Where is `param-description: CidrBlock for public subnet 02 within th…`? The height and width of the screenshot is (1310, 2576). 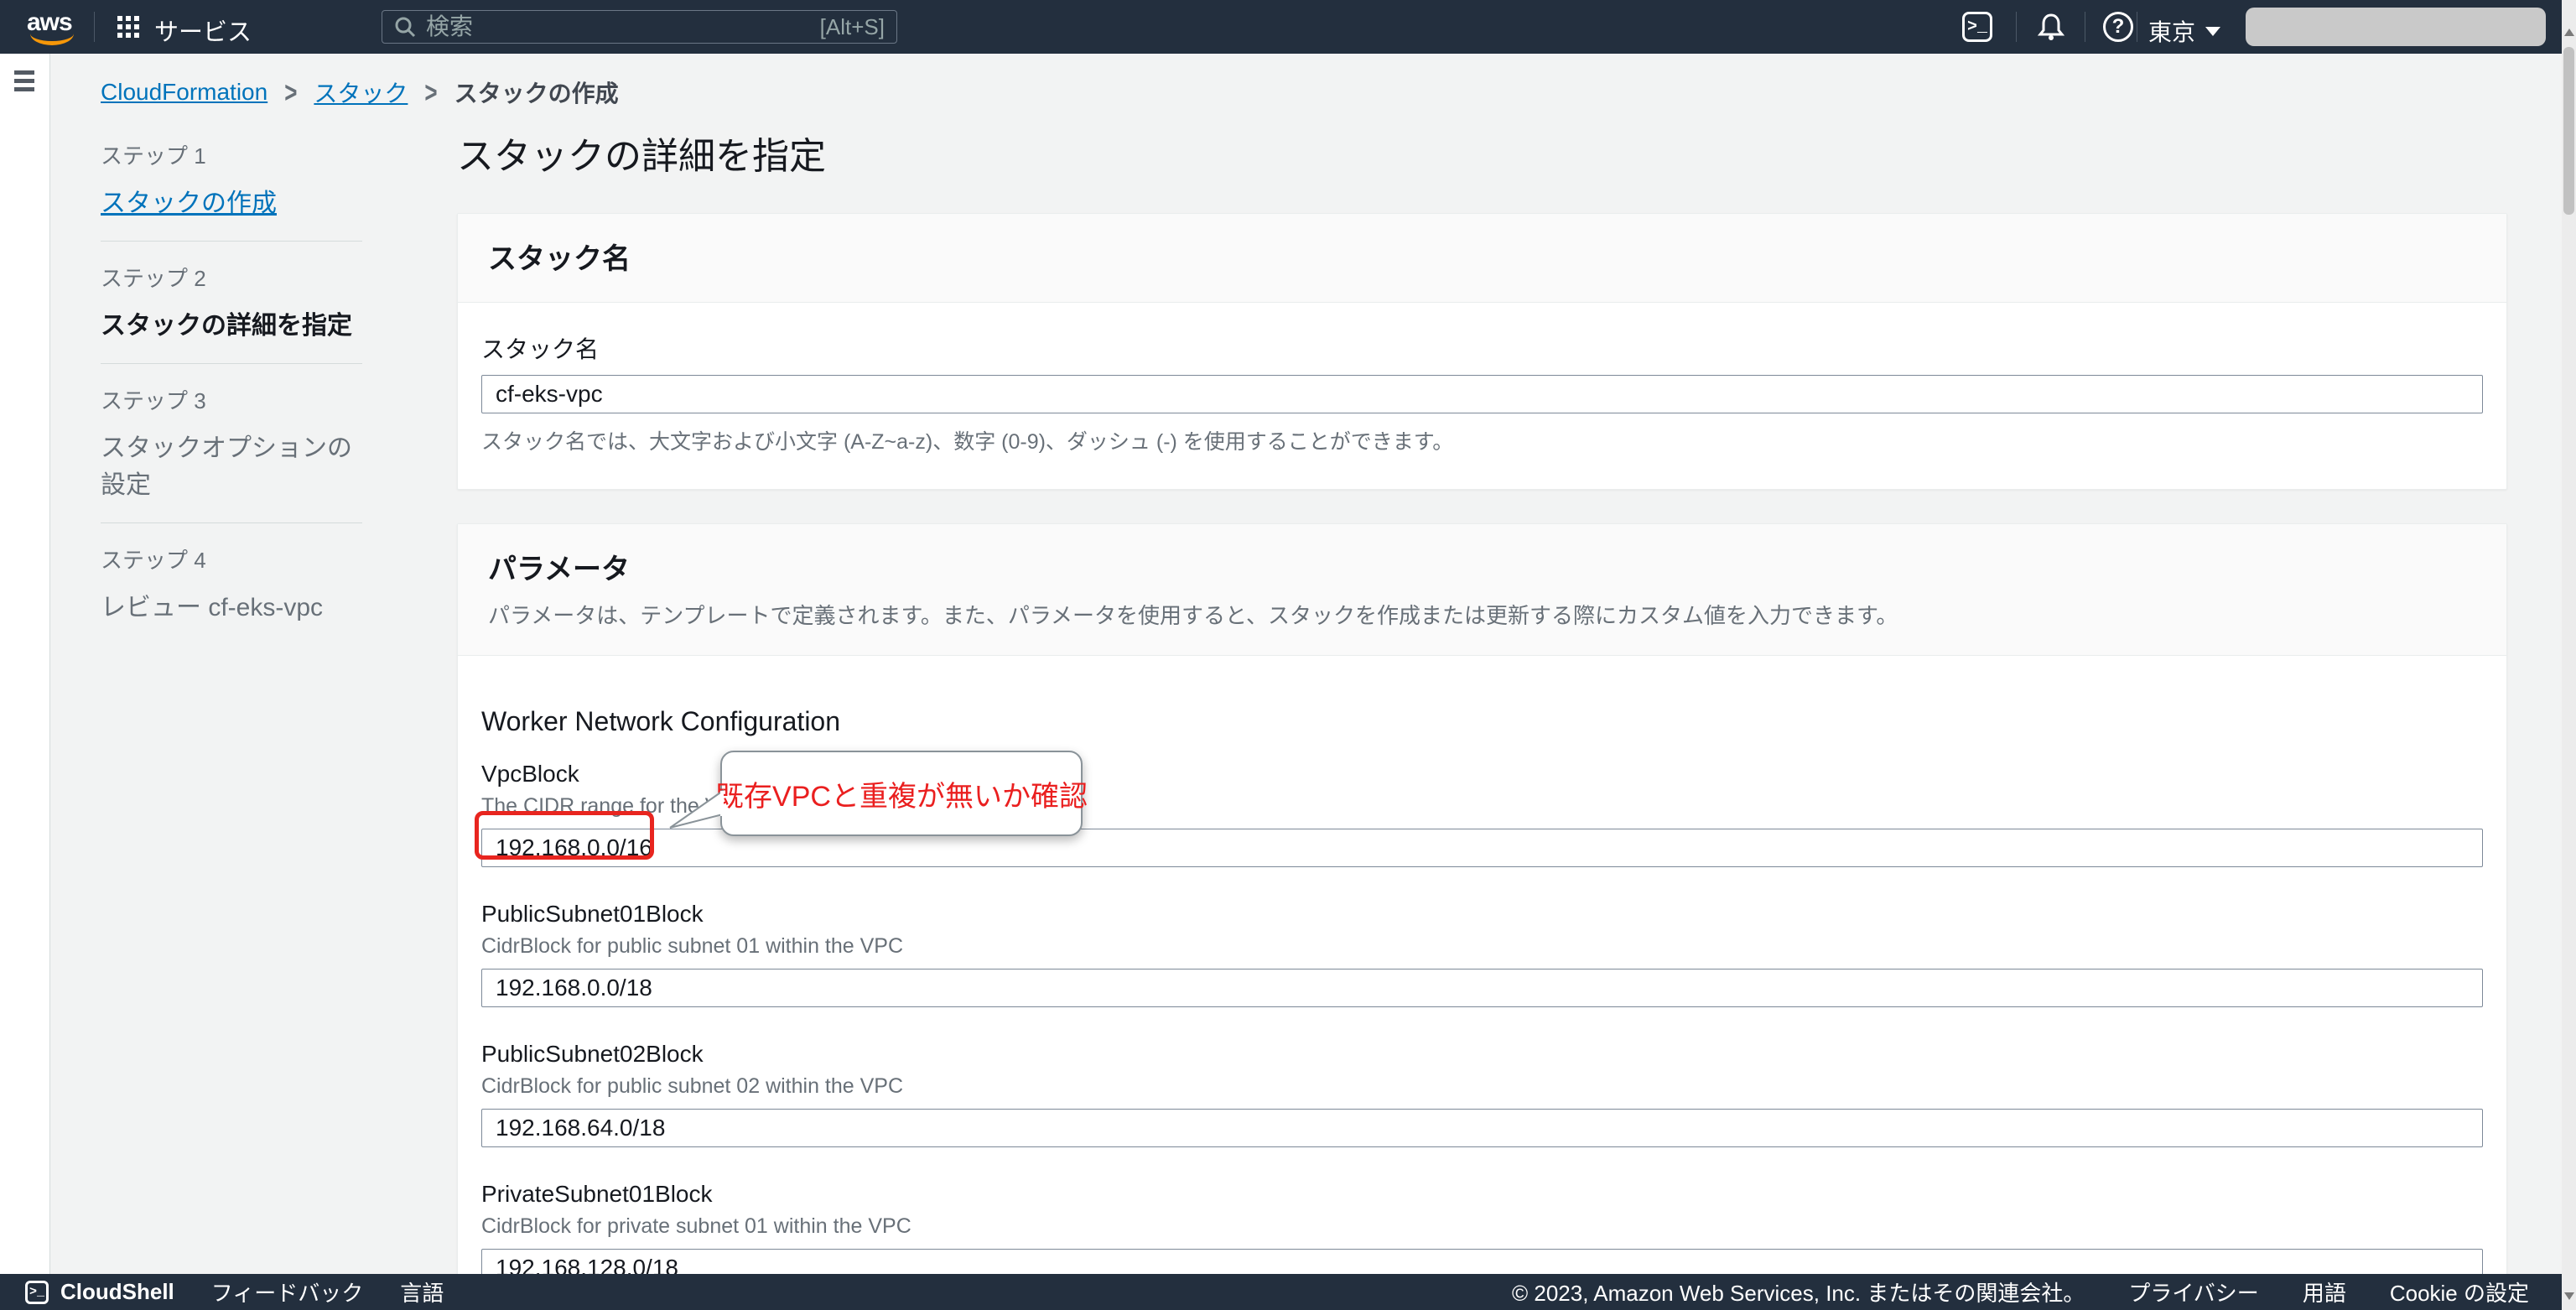
param-description: CidrBlock for public subnet 02 within th… is located at coordinates (692, 1086).